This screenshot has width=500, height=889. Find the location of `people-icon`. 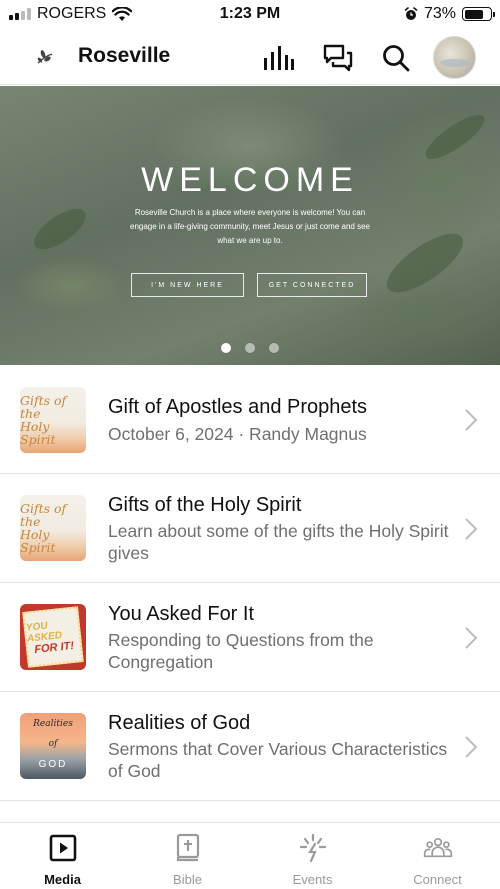

people-icon is located at coordinates (438, 848).